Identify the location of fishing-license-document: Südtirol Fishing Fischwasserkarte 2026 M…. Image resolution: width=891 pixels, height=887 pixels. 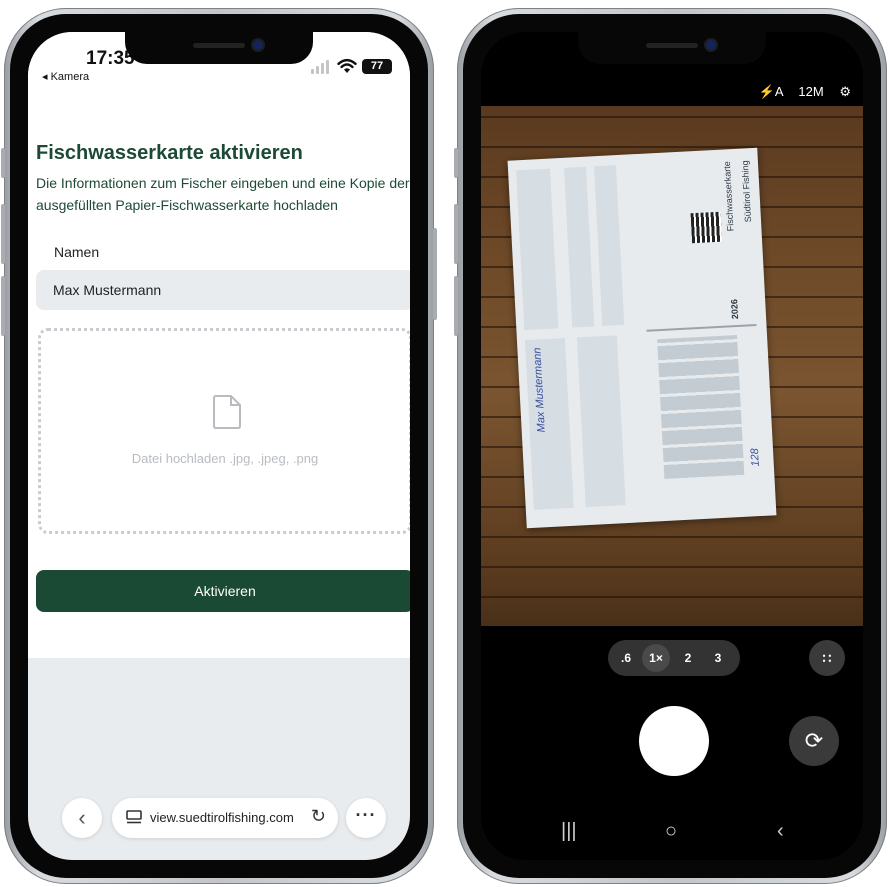
(642, 338).